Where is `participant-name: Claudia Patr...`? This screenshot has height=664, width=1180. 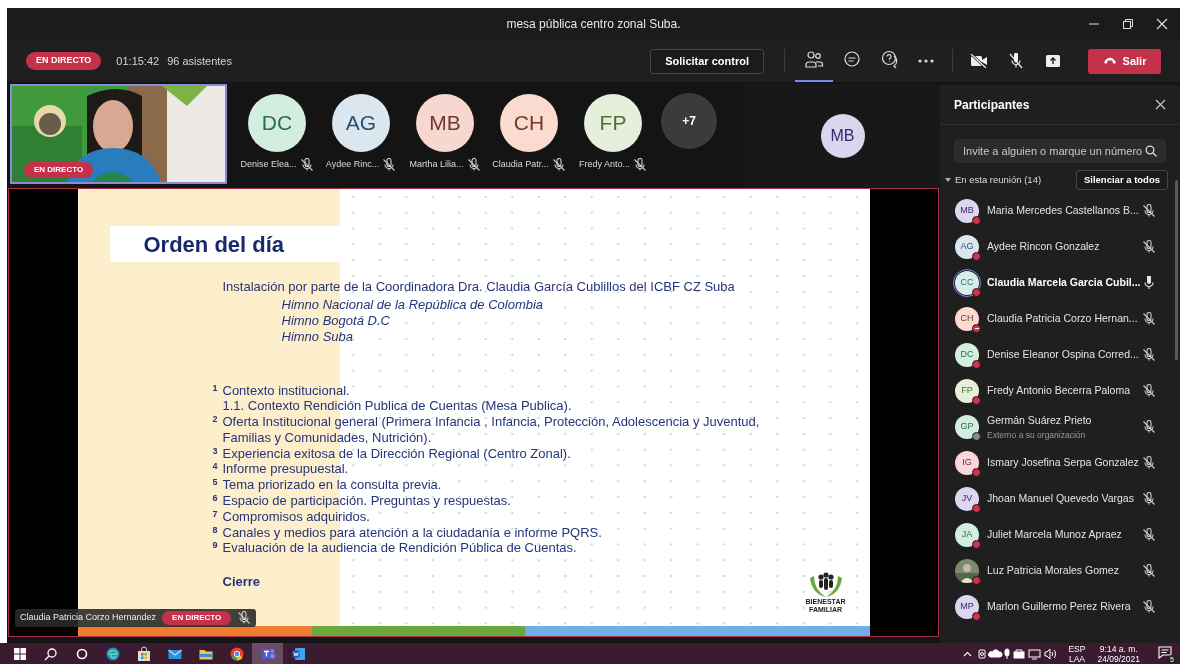 participant-name: Claudia Patr... is located at coordinates (520, 165).